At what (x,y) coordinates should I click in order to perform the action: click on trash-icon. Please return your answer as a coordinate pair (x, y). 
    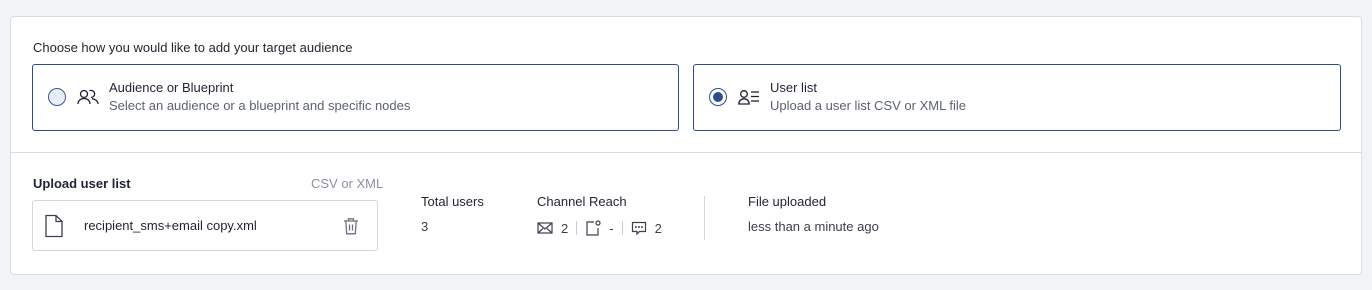
    Looking at the image, I should click on (351, 226).